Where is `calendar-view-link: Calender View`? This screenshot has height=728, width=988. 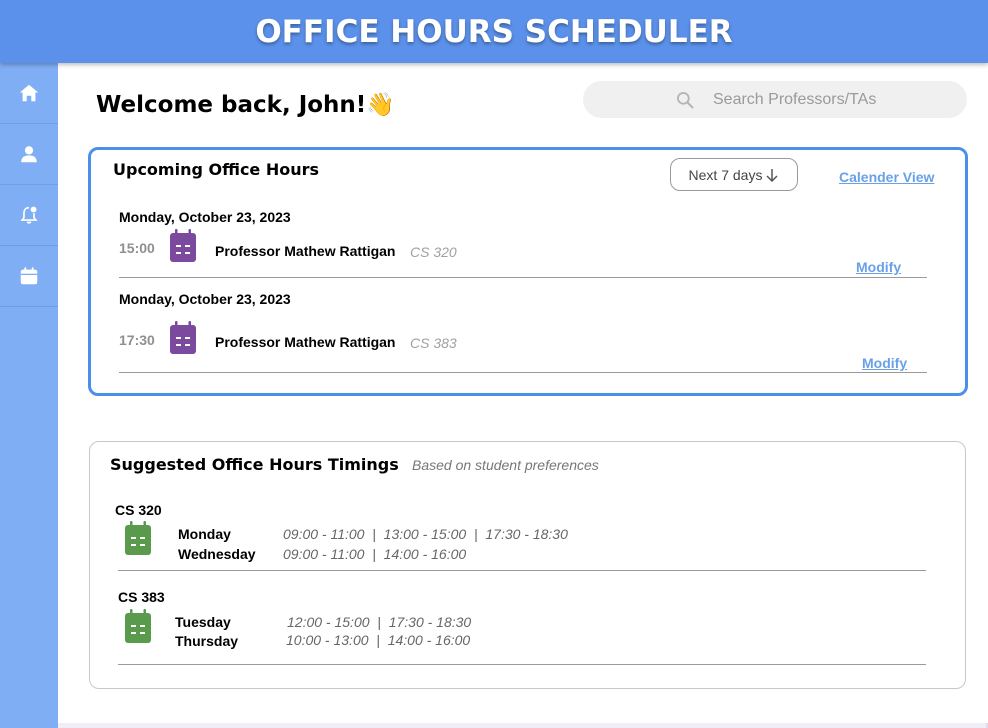 calendar-view-link: Calender View is located at coordinates (886, 177).